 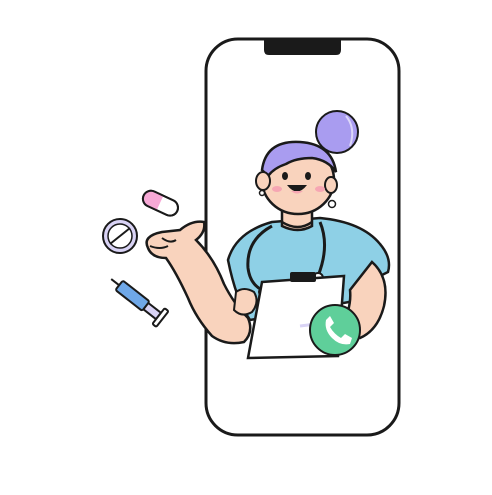 What do you see at coordinates (160, 203) in the screenshot?
I see `capsule-icon` at bounding box center [160, 203].